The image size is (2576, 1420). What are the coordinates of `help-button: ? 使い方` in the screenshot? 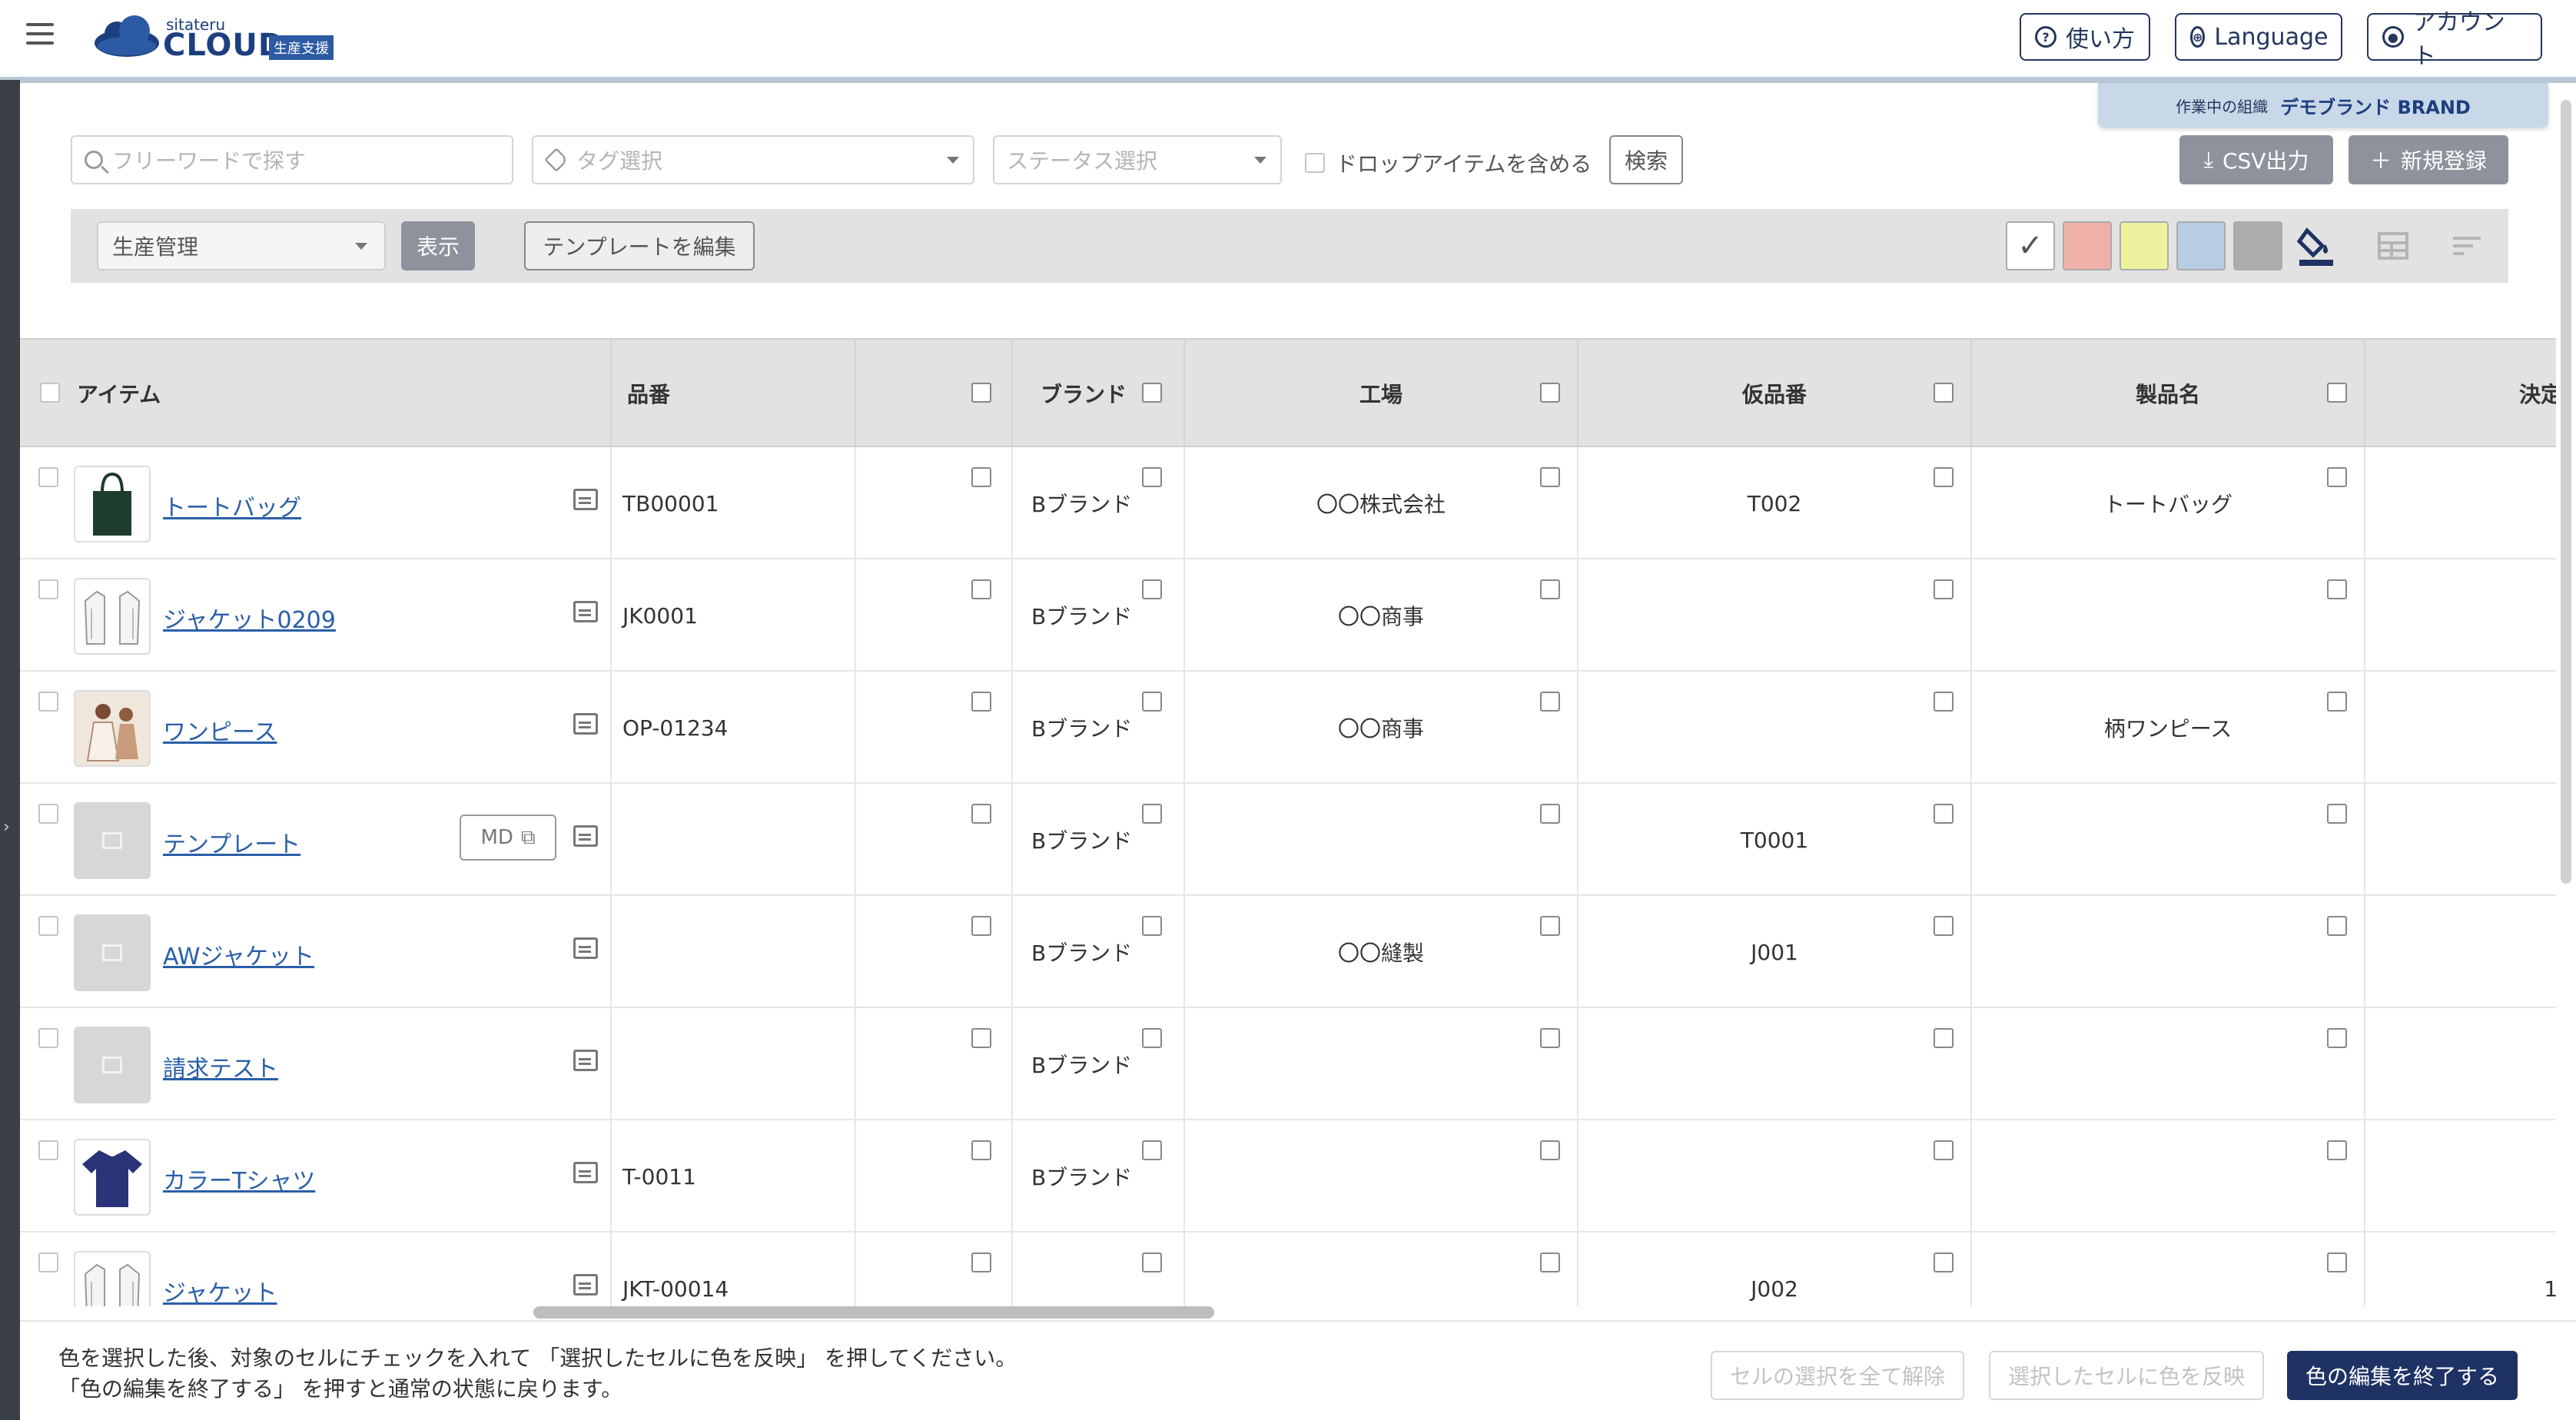 It's located at (2085, 37).